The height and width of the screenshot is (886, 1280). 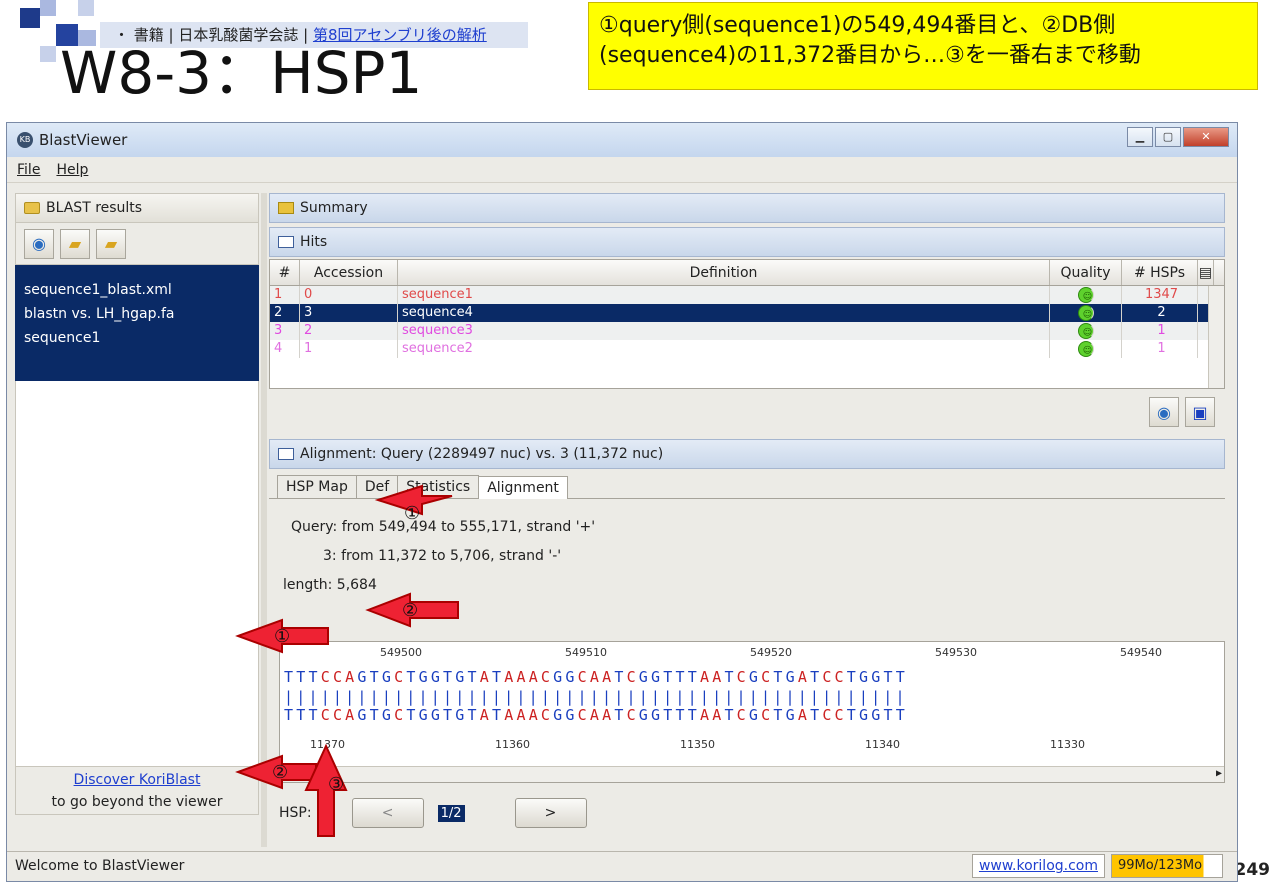 I want to click on open-folder-button: ▰, so click(x=75, y=243).